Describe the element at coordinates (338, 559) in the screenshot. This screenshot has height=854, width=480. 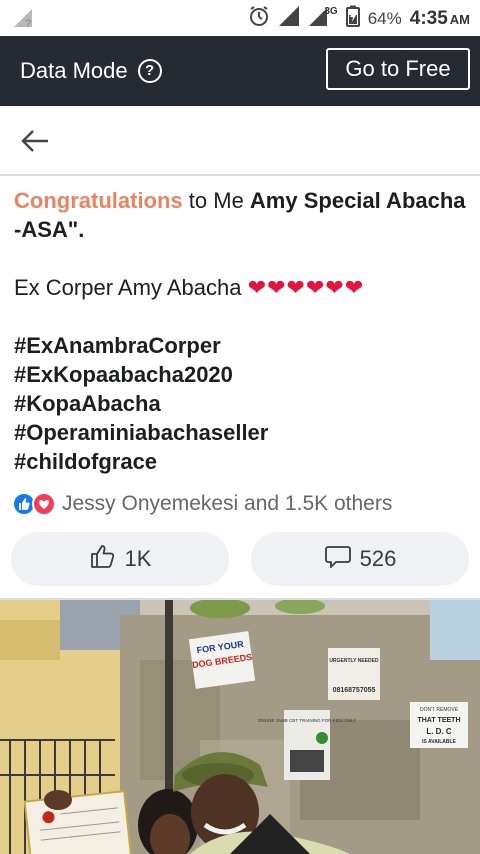
I see `comment-bubble-icon` at that location.